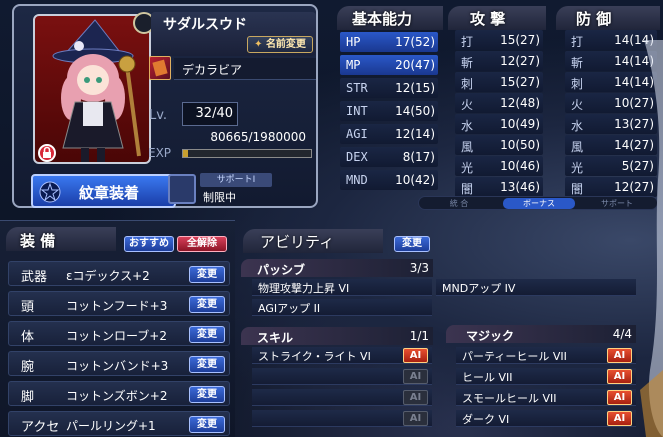 Image resolution: width=663 pixels, height=437 pixels. I want to click on background-character-silhouette, so click(651, 238).